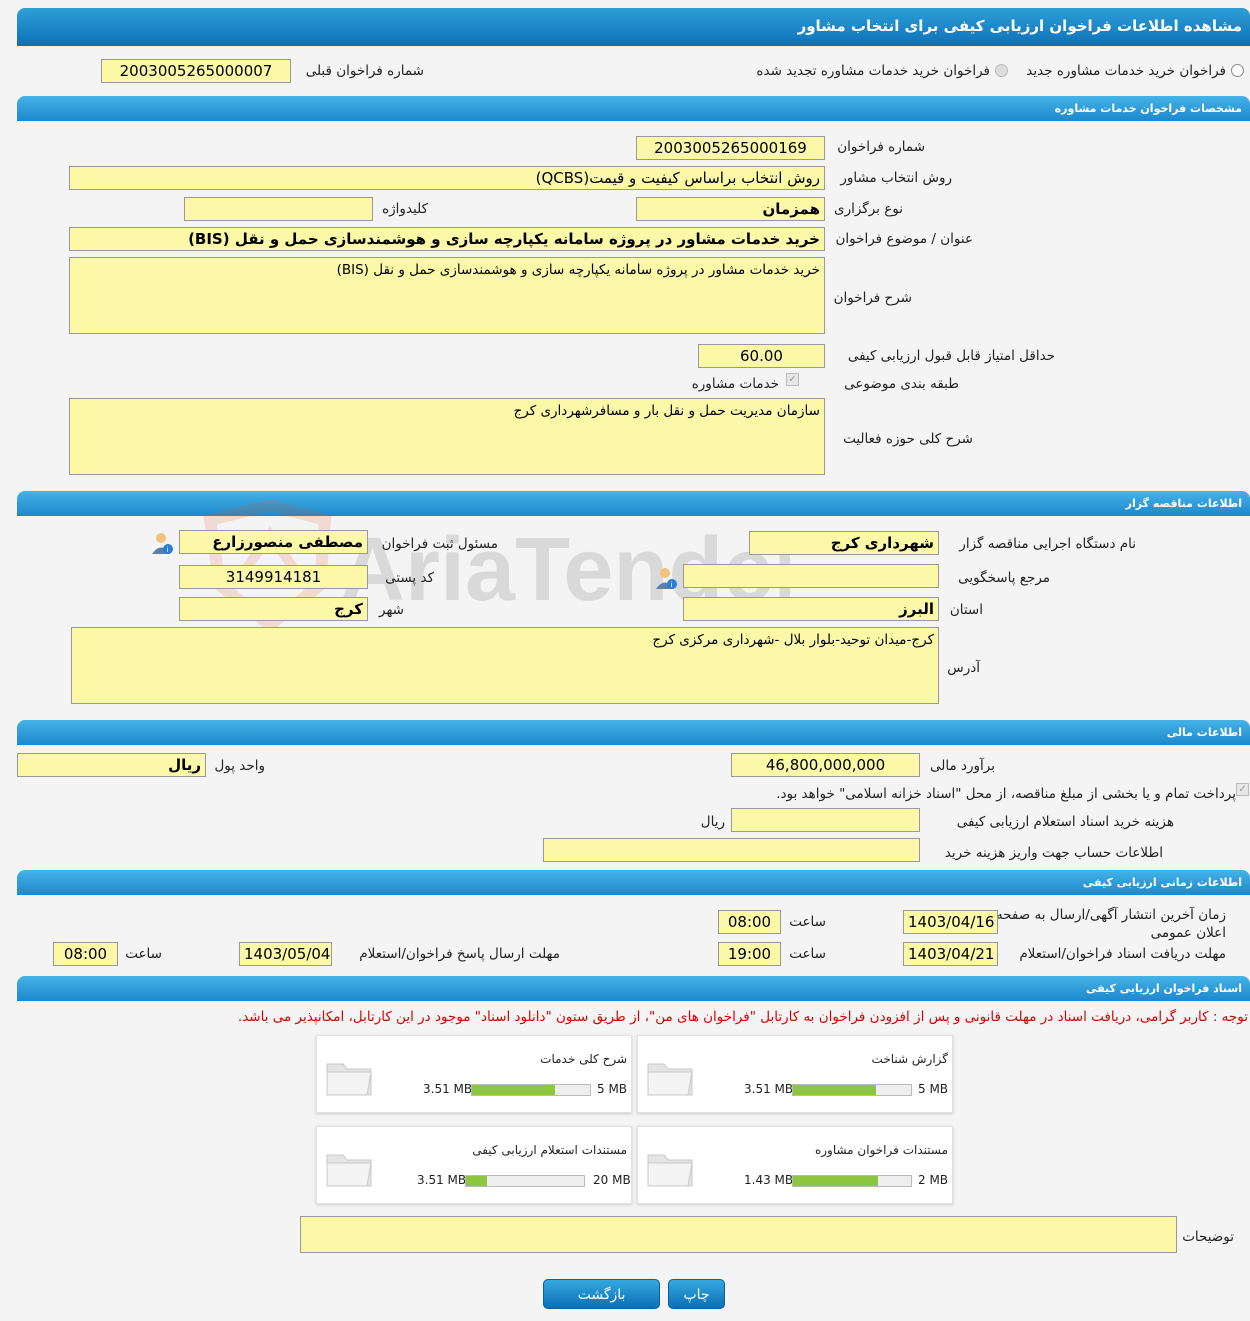 Image resolution: width=1250 pixels, height=1321 pixels. I want to click on section-consult-header: مشخصات فراخوان خدمات مشاوره, so click(633, 108).